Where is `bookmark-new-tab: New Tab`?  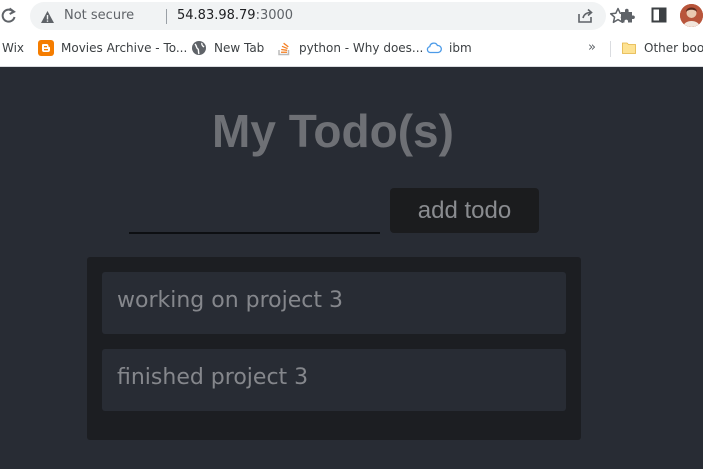 bookmark-new-tab: New Tab is located at coordinates (227, 48).